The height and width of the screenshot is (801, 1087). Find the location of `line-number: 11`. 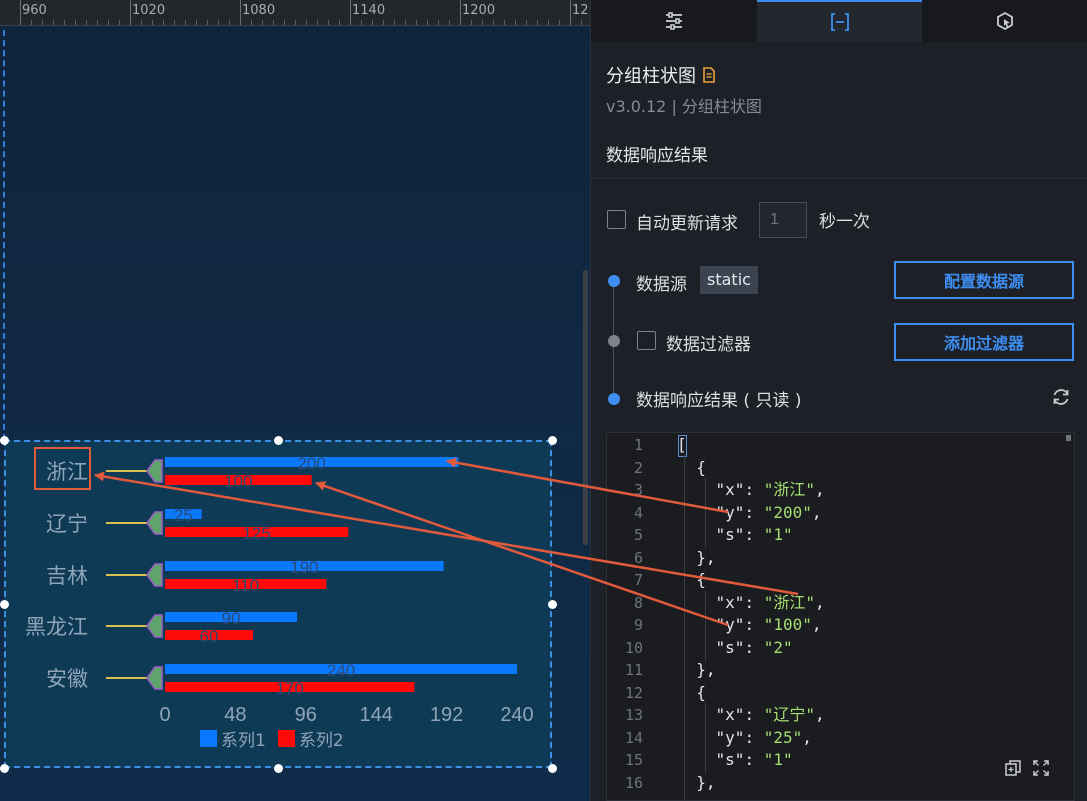

line-number: 11 is located at coordinates (633, 670).